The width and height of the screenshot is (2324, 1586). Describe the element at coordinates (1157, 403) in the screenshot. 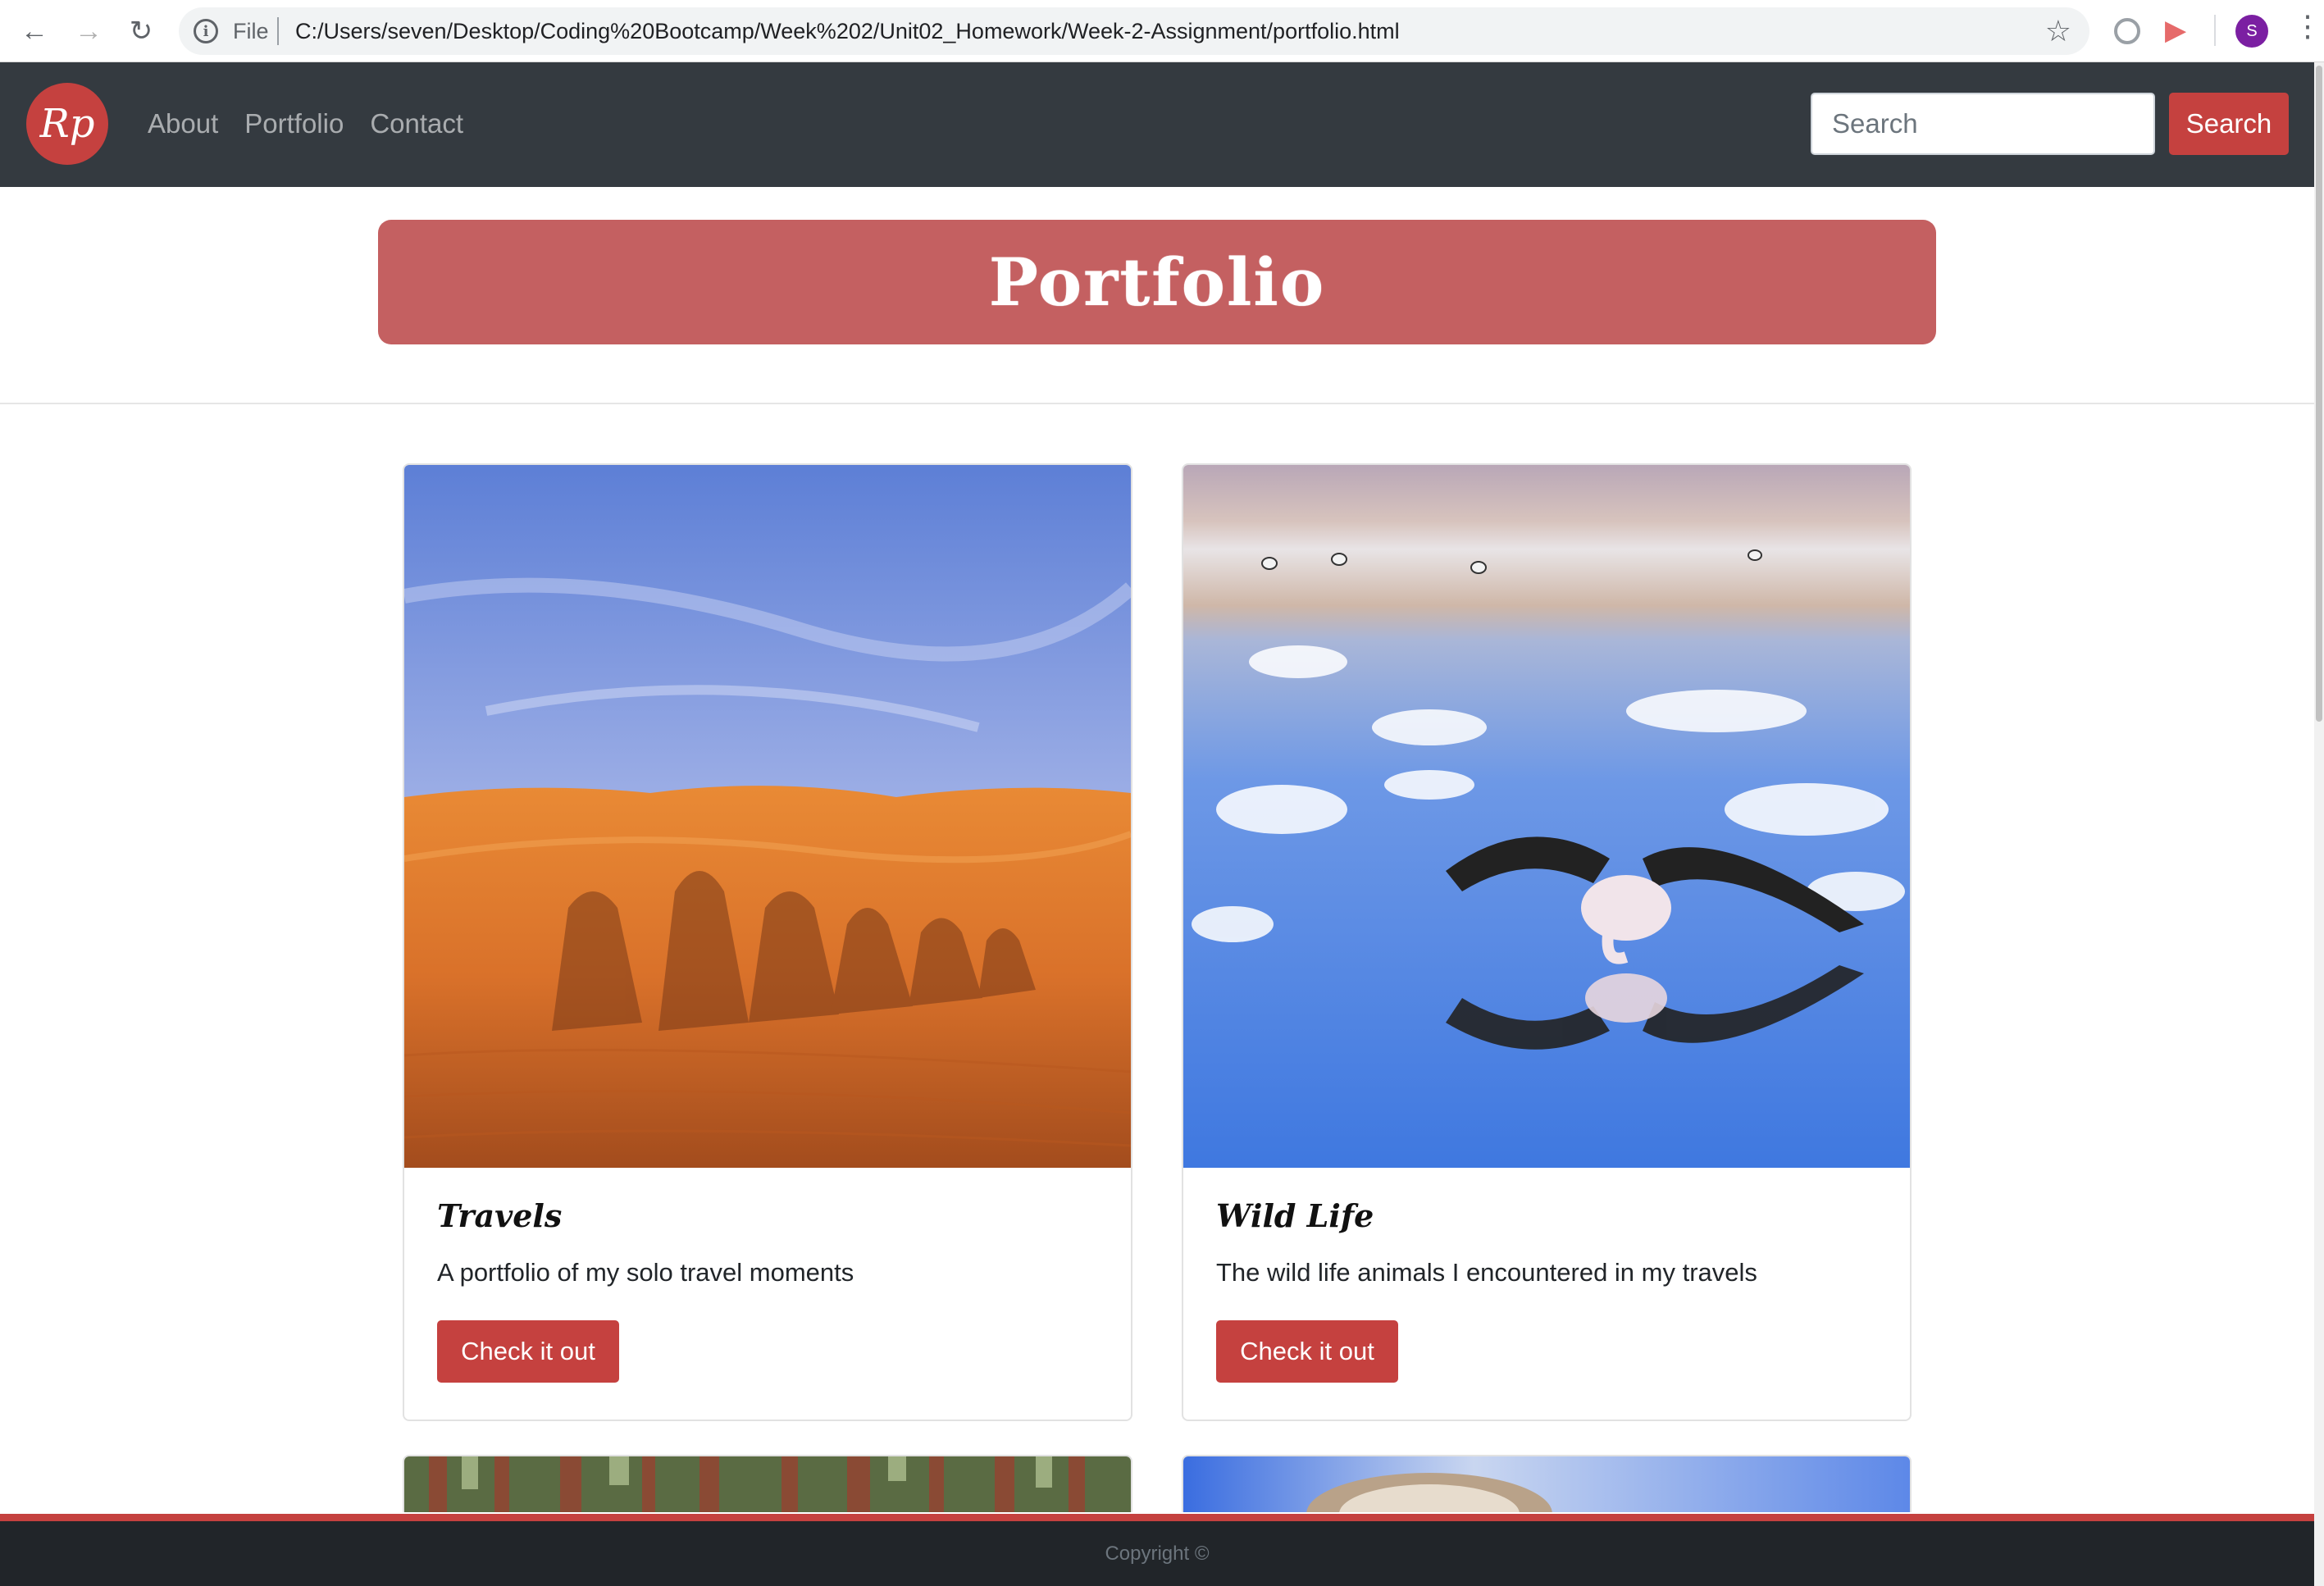

I see `section-divider` at that location.